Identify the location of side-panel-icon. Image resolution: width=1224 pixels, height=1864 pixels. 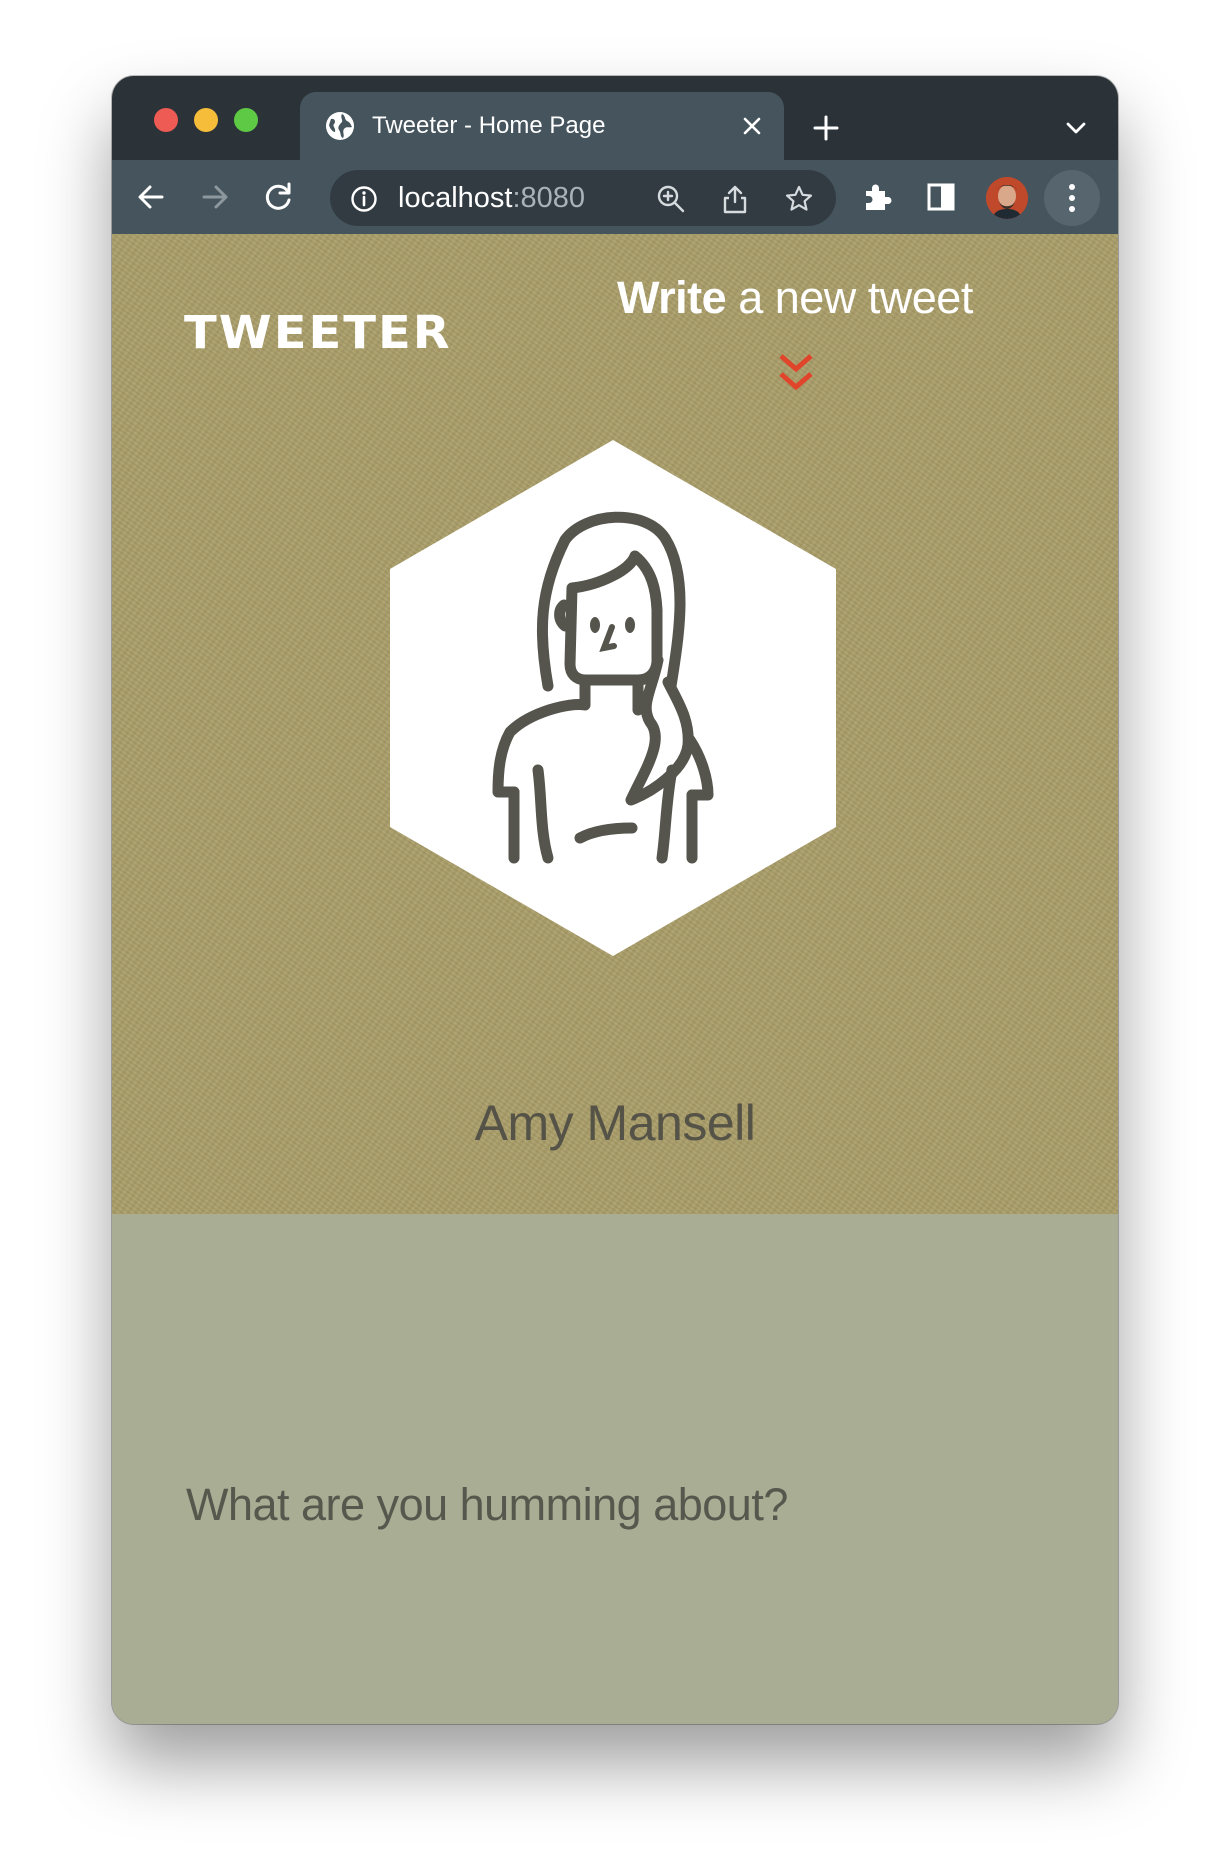
(941, 197).